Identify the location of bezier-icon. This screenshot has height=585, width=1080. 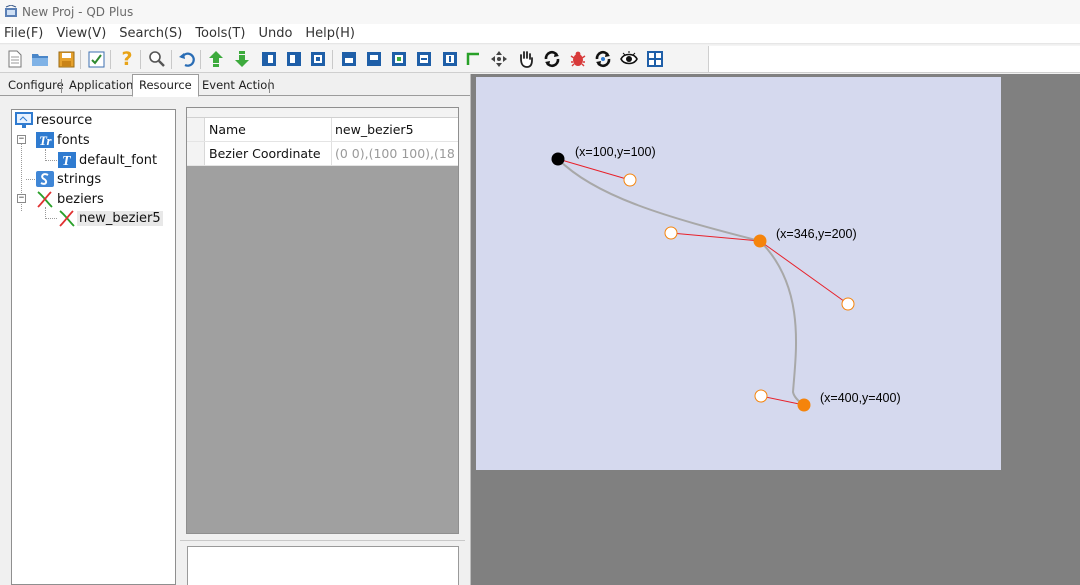
(45, 199).